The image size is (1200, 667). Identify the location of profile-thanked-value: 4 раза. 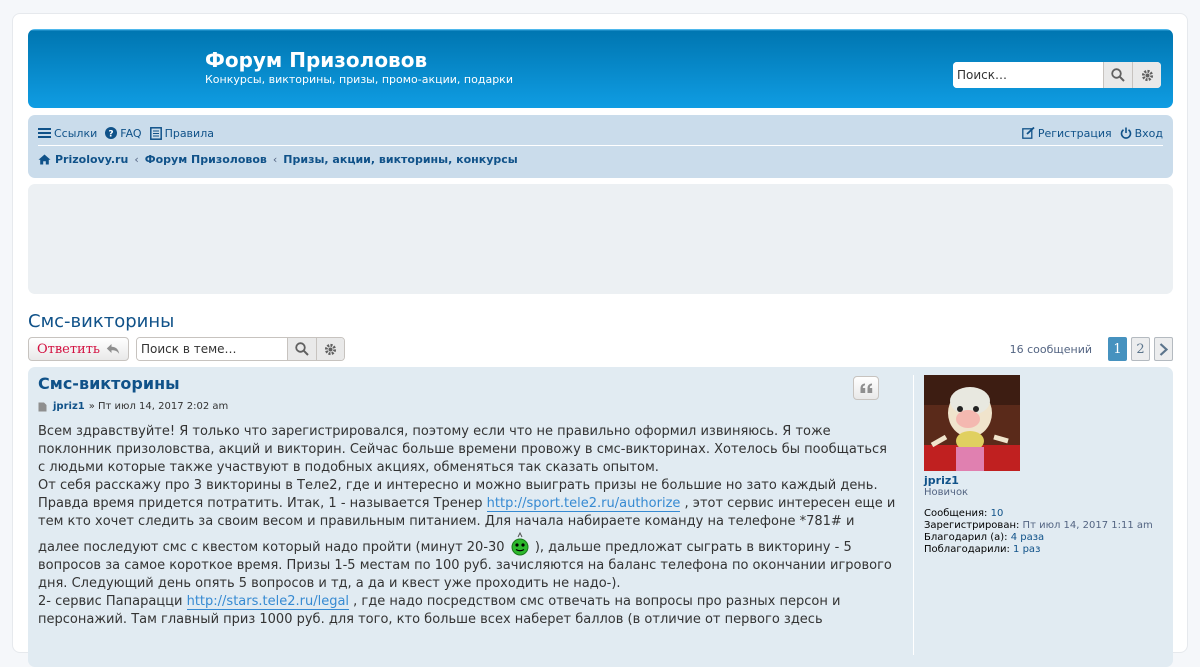
(1027, 537).